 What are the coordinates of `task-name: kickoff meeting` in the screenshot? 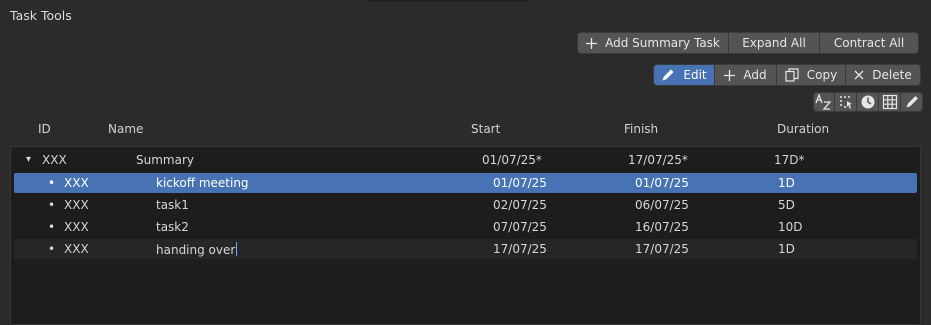 It's located at (202, 183).